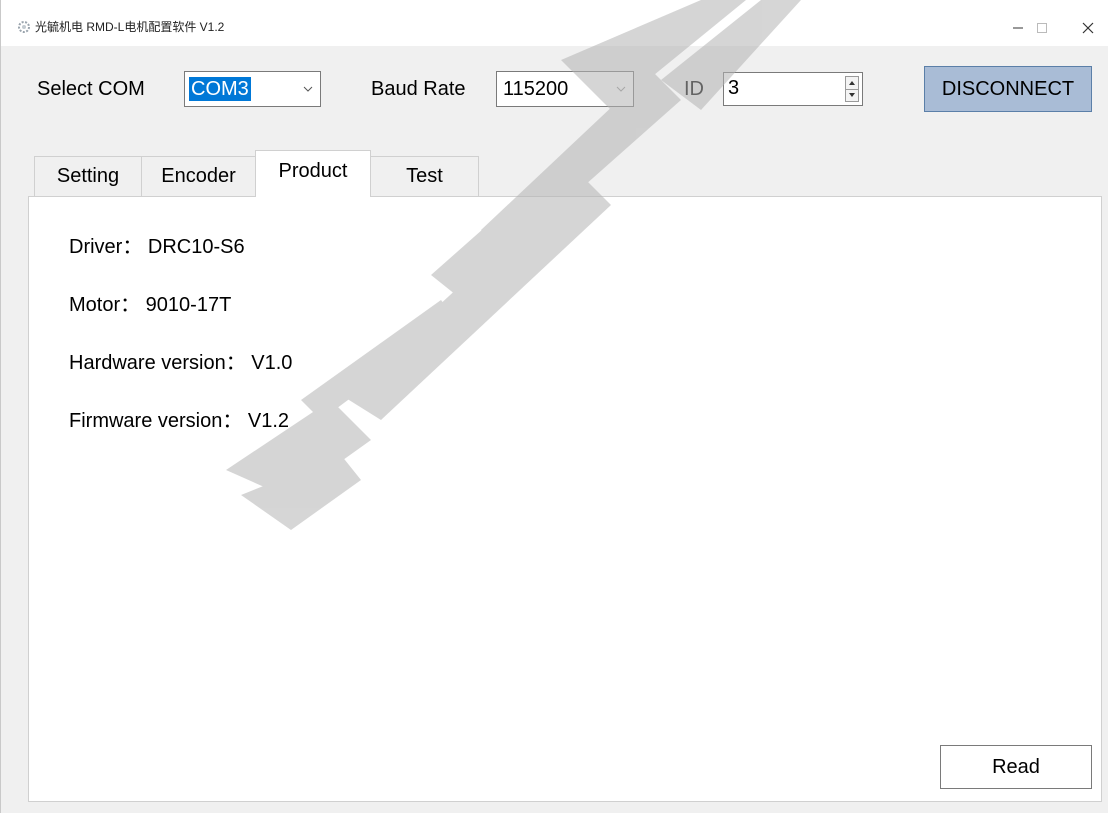 The height and width of the screenshot is (813, 1108). I want to click on maximize-button, so click(1042, 28).